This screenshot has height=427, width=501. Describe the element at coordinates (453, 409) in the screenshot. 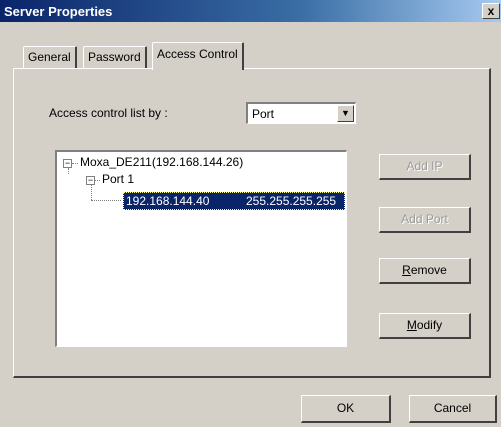

I see `cancel-button: Cancel` at that location.